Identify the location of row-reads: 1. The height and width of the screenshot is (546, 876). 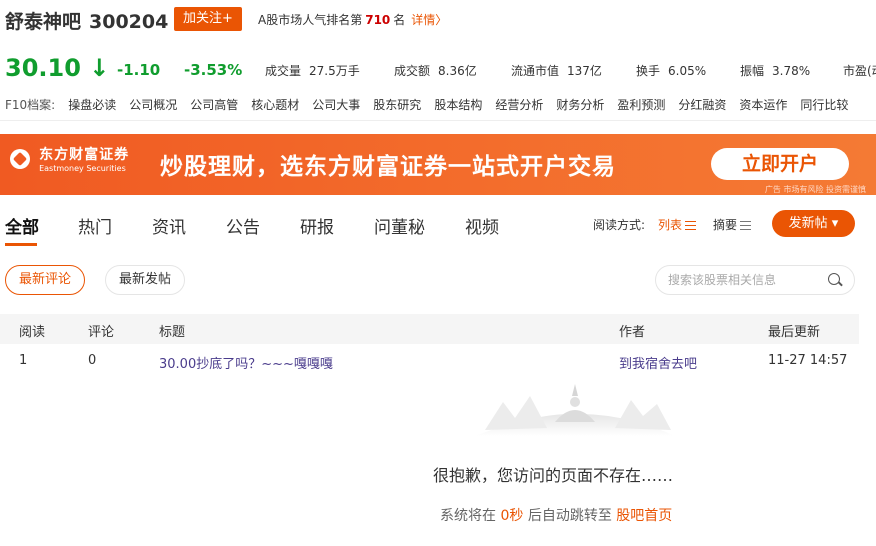
(23, 360).